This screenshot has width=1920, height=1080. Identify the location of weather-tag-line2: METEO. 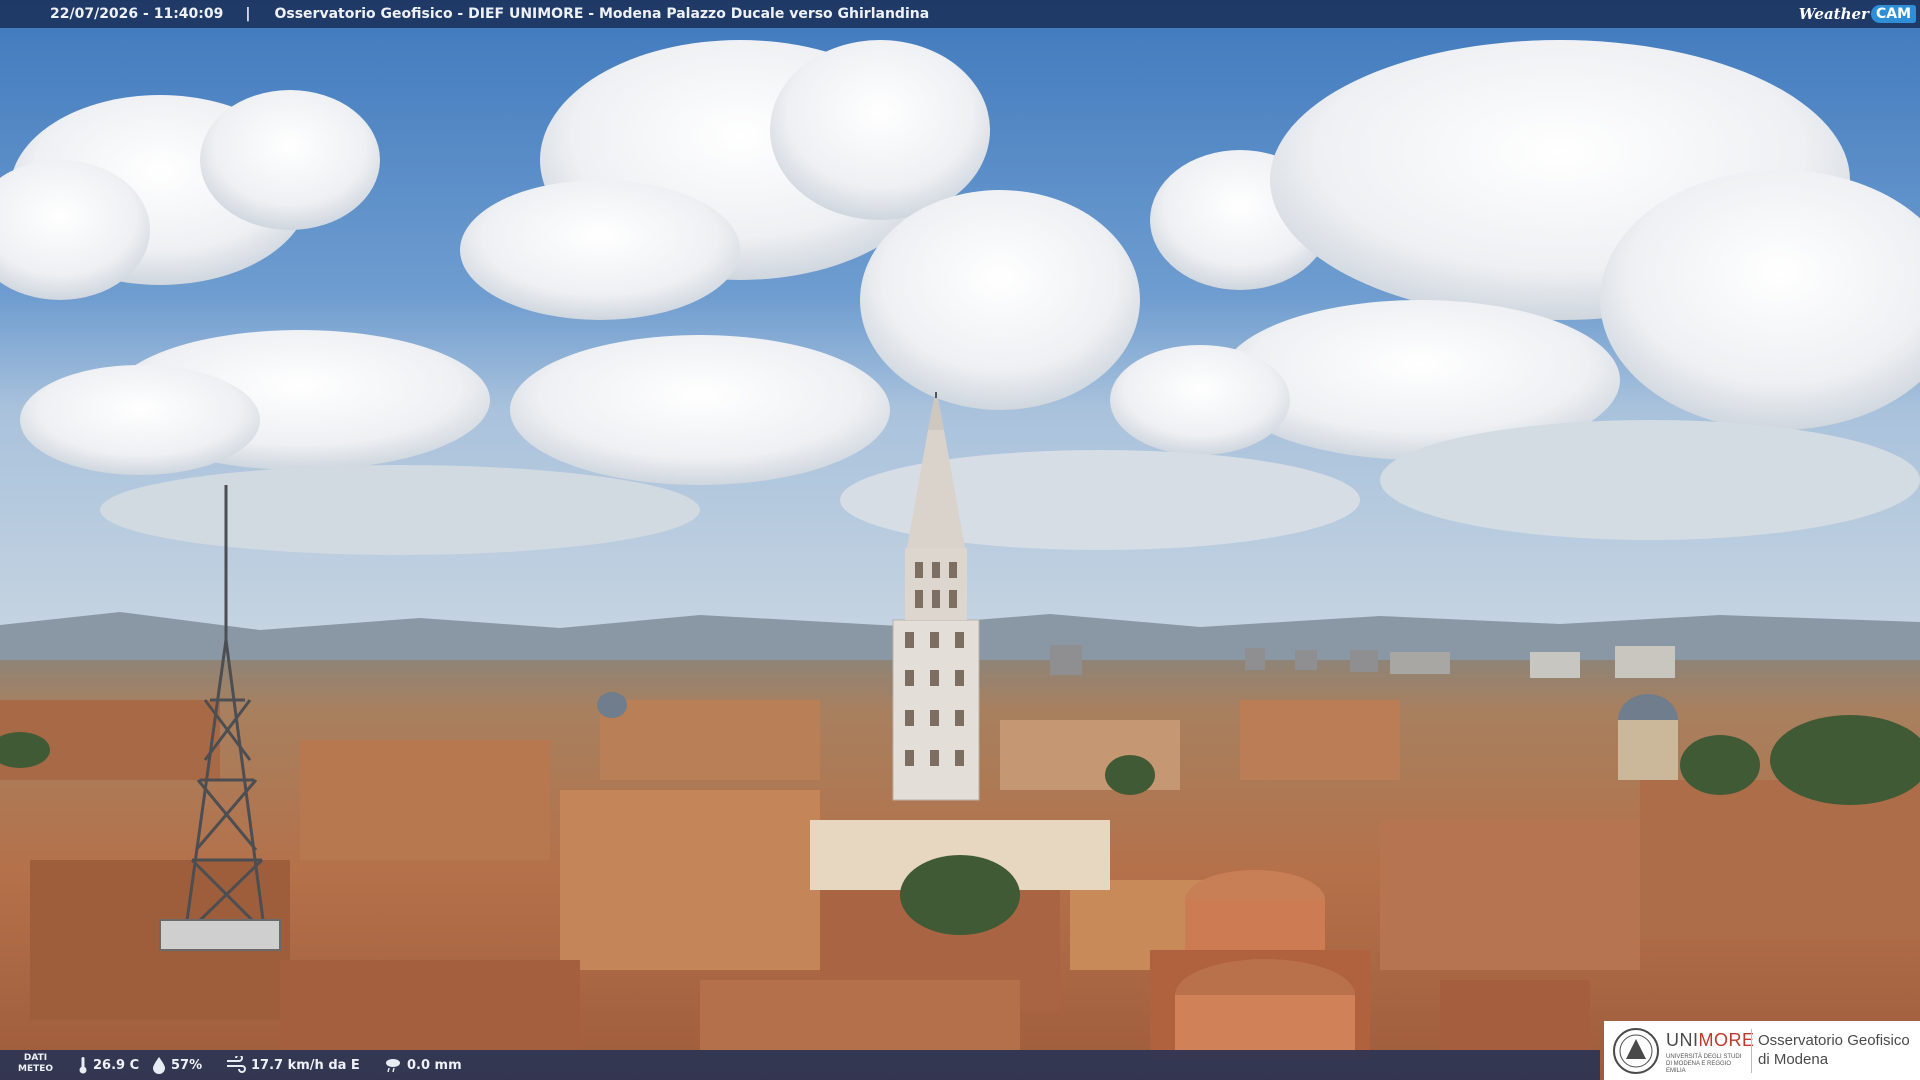
(36, 1069).